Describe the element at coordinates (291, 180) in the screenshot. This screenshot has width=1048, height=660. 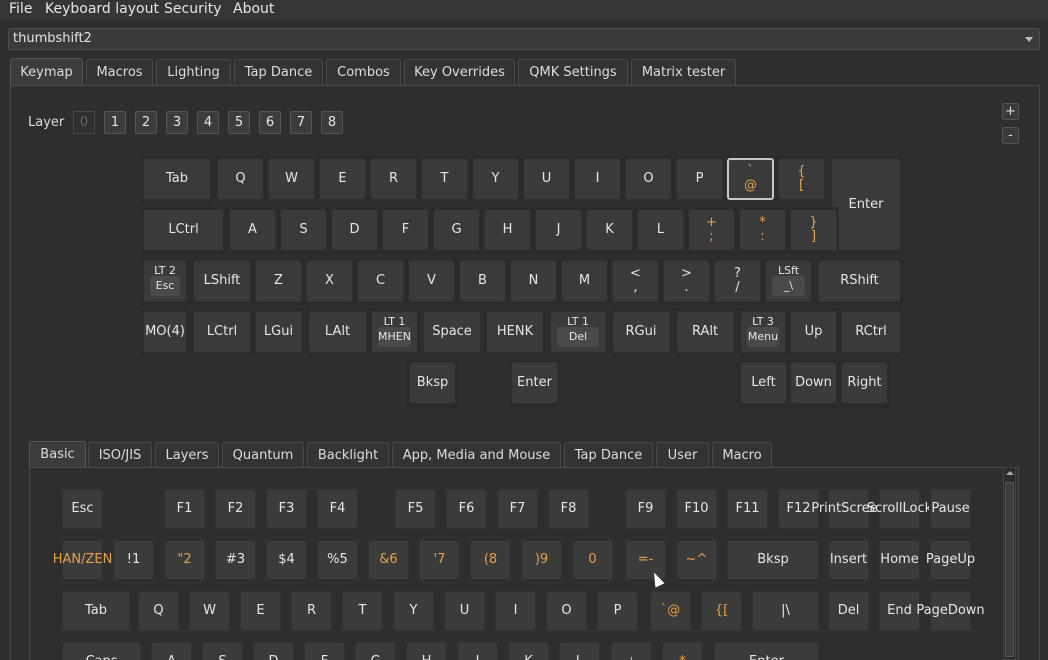
I see `key-w: W` at that location.